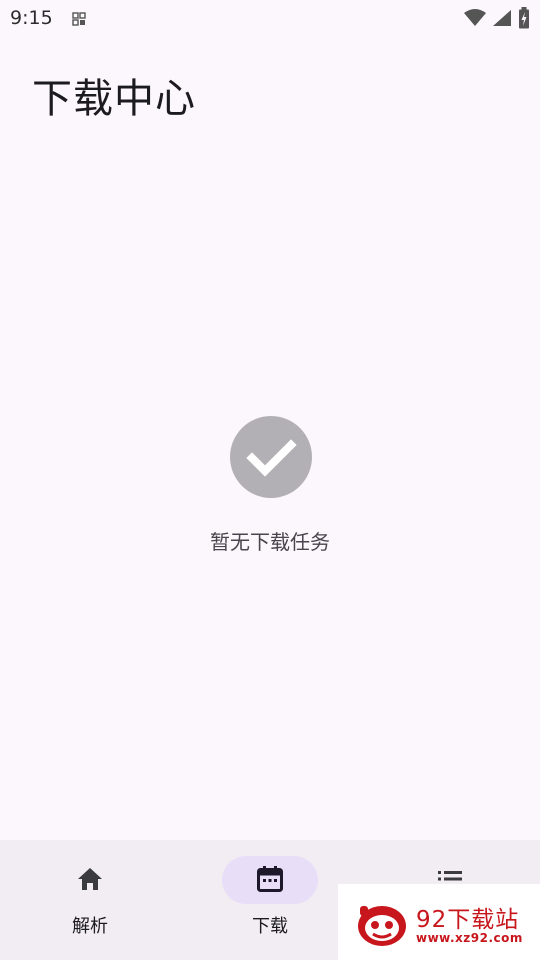 Image resolution: width=540 pixels, height=960 pixels. Describe the element at coordinates (382, 927) in the screenshot. I see `watermark-logo-icon` at that location.